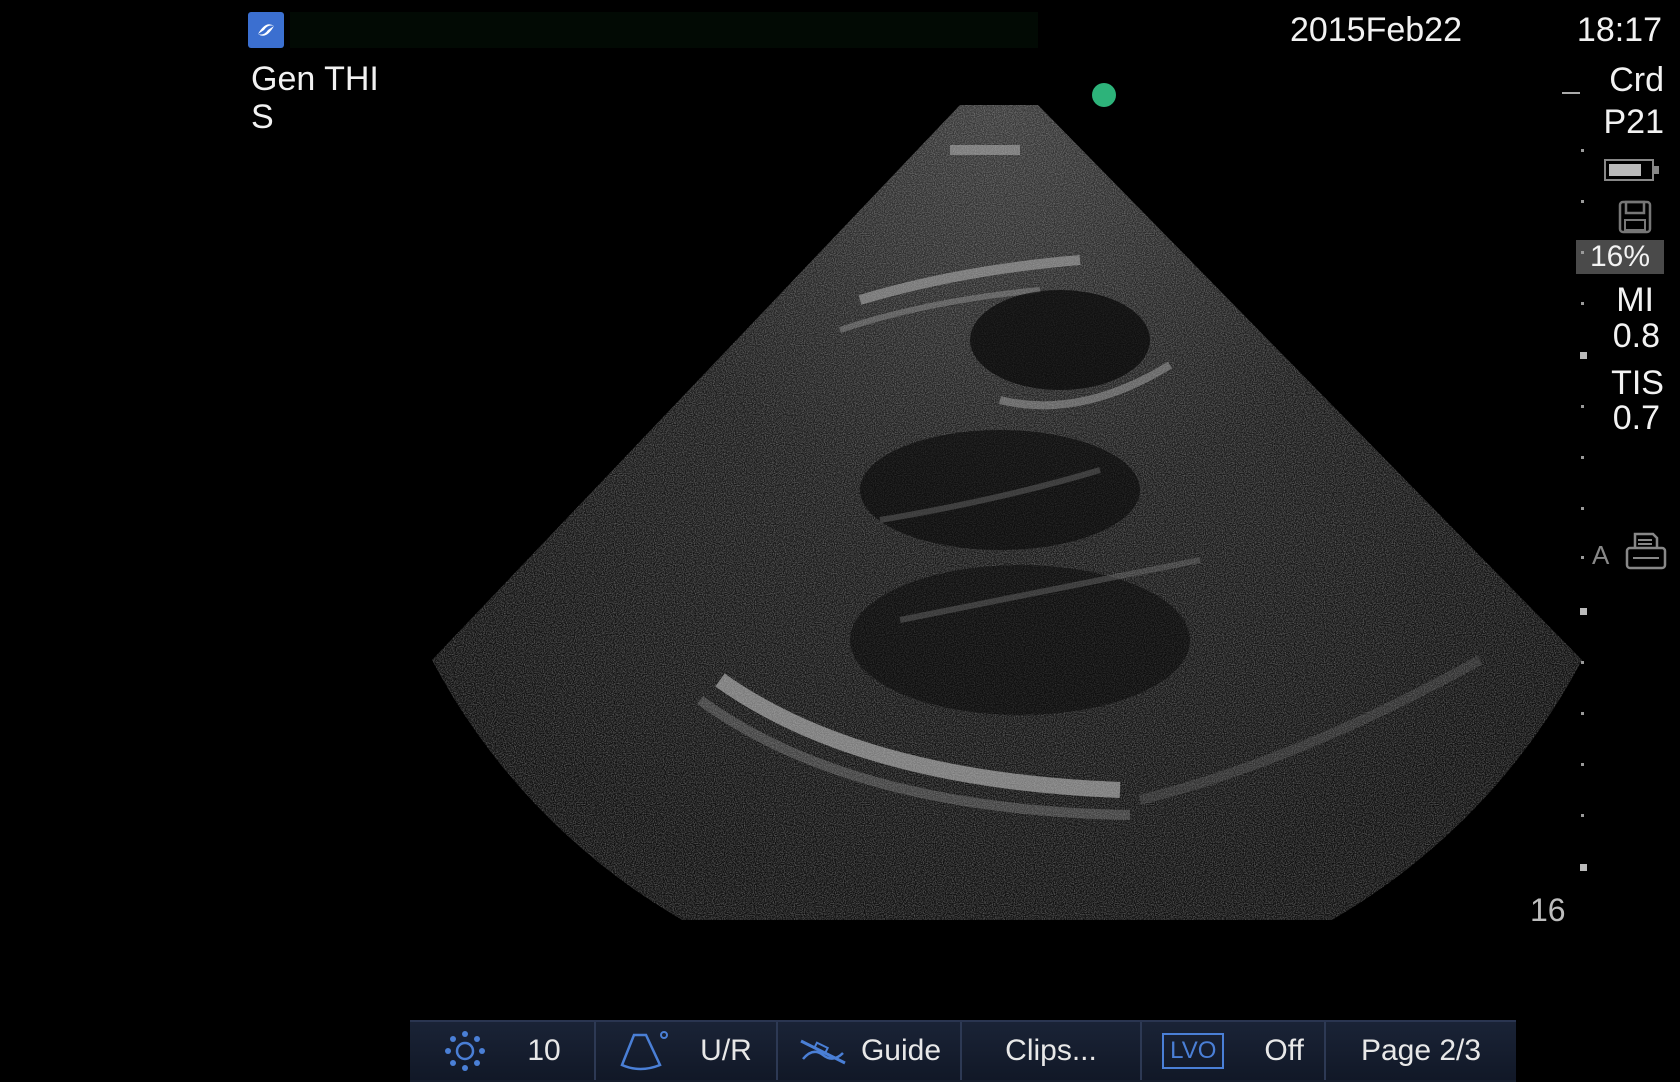 This screenshot has height=1082, width=1680. I want to click on orientation-label: U/R, so click(726, 1050).